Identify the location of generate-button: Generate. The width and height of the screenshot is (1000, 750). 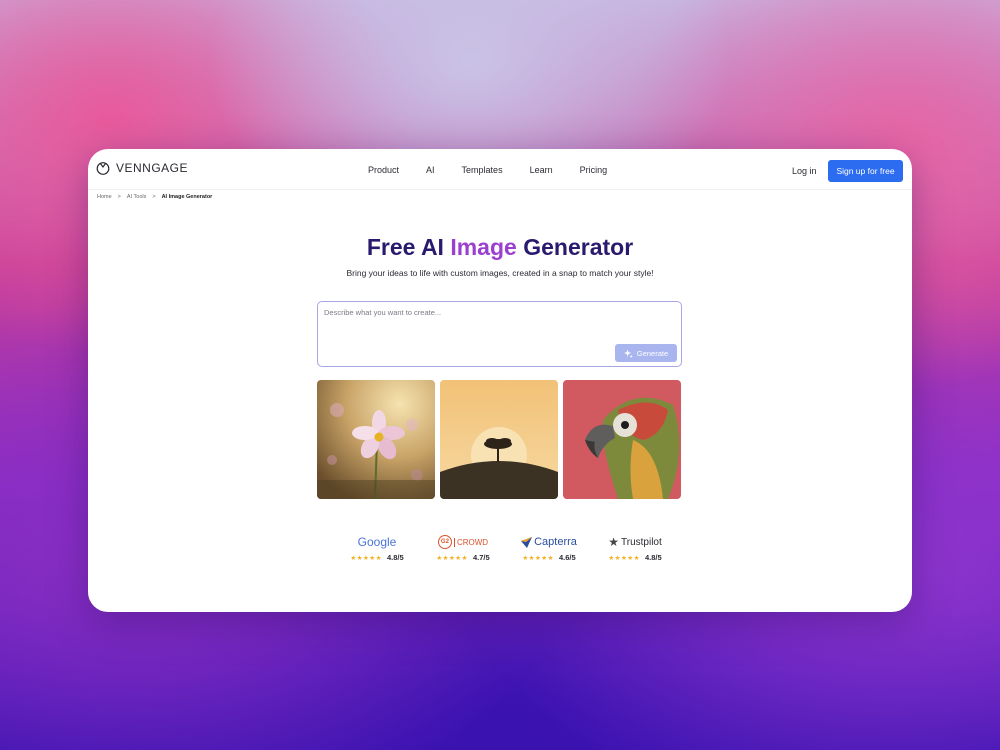
(646, 353).